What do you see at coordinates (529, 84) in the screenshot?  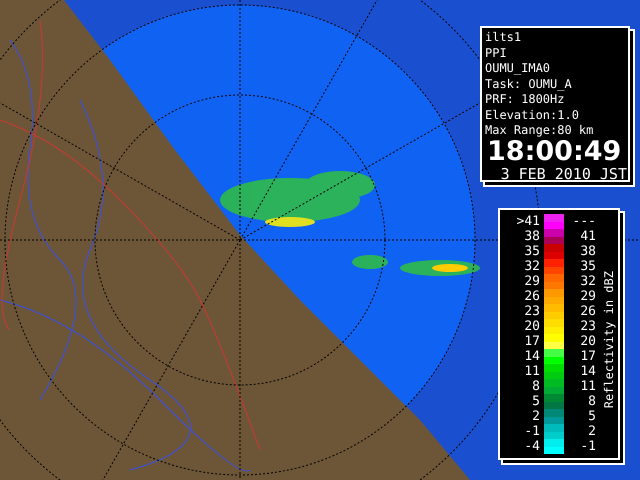 I see `info-text: Task: OUMU_A` at bounding box center [529, 84].